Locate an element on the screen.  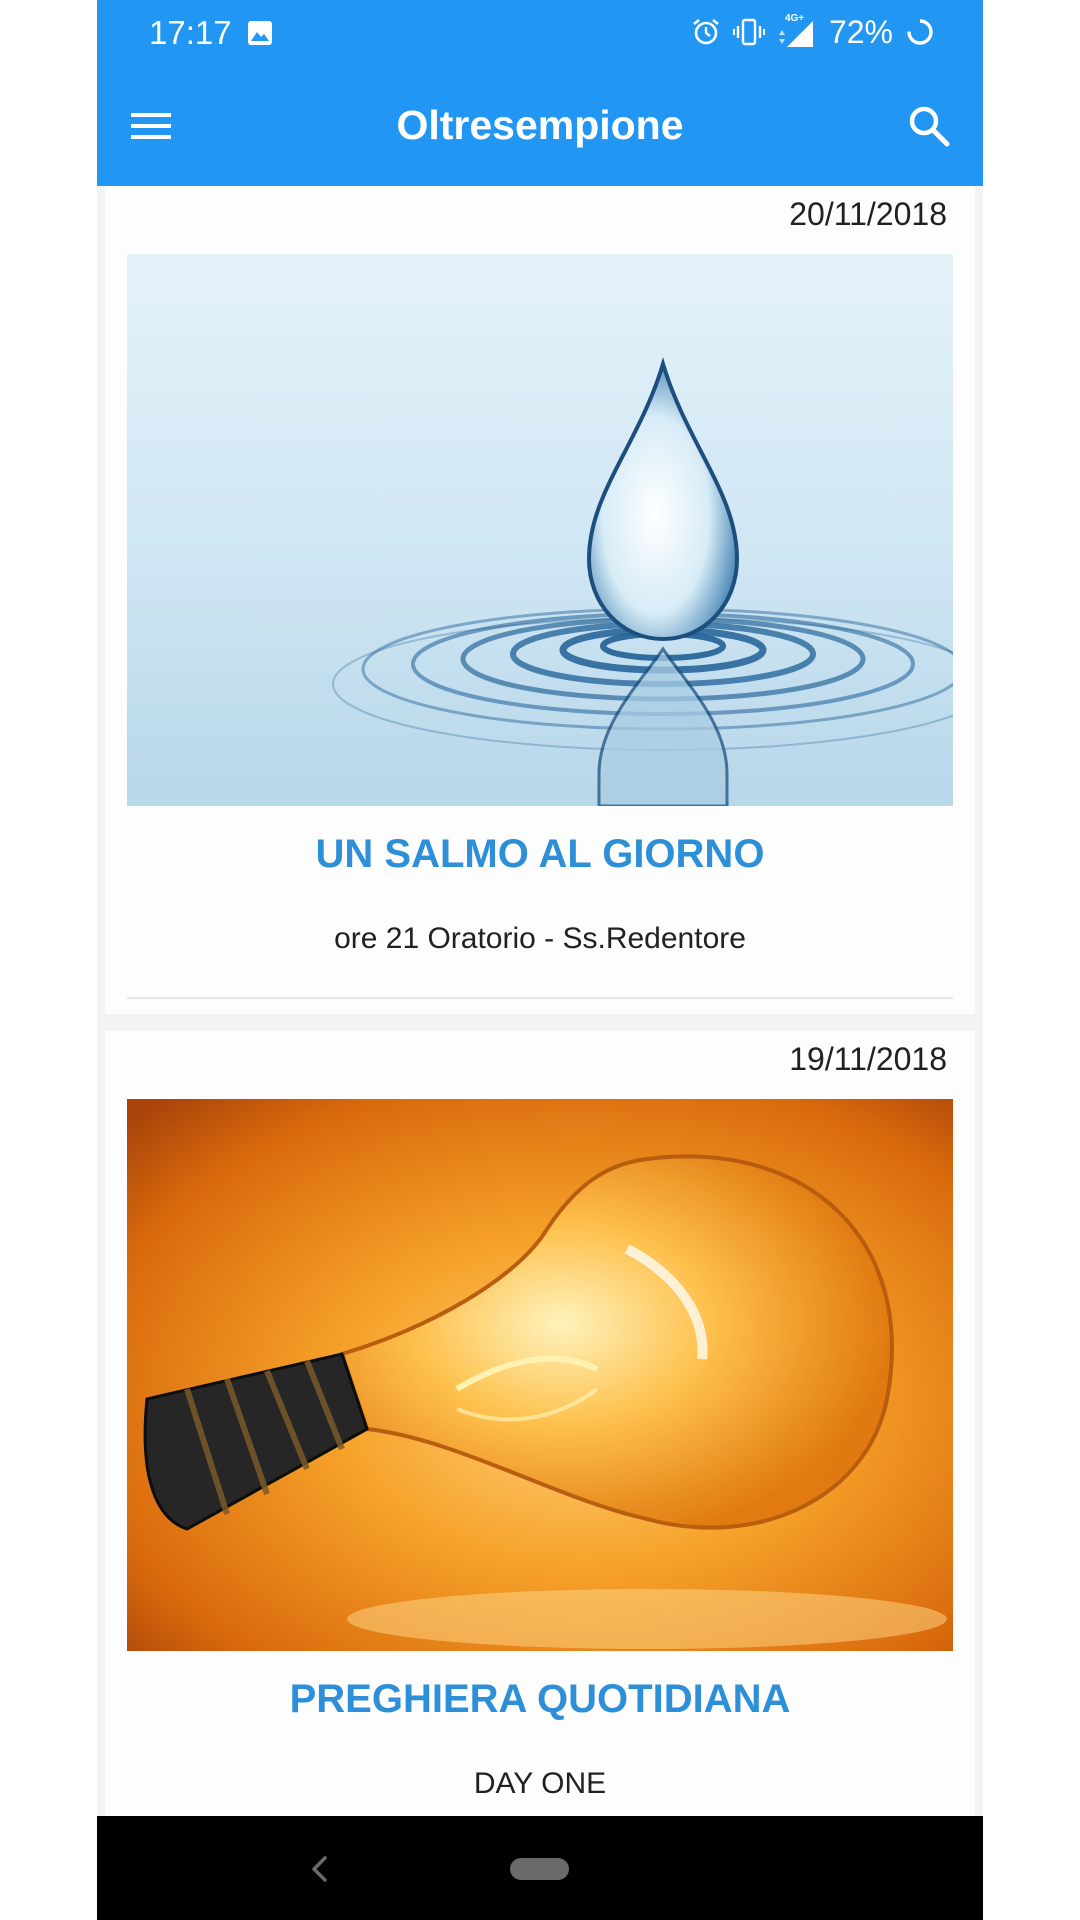
right-margin is located at coordinates (1031, 960).